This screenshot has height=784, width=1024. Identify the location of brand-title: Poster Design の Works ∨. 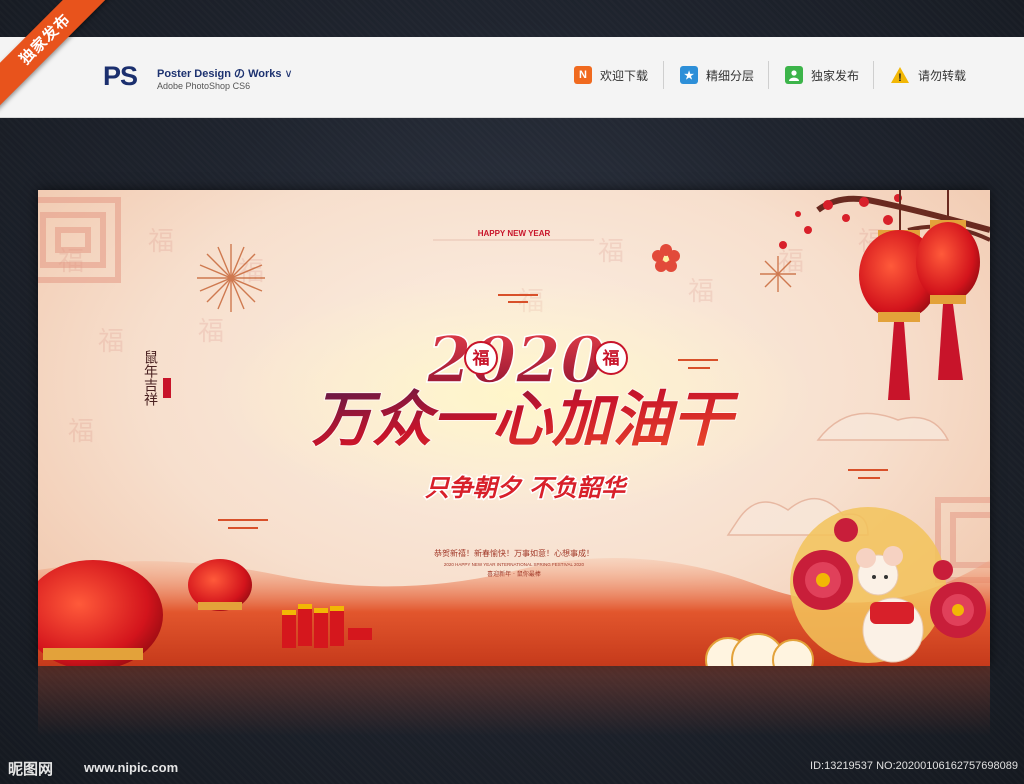
(225, 73).